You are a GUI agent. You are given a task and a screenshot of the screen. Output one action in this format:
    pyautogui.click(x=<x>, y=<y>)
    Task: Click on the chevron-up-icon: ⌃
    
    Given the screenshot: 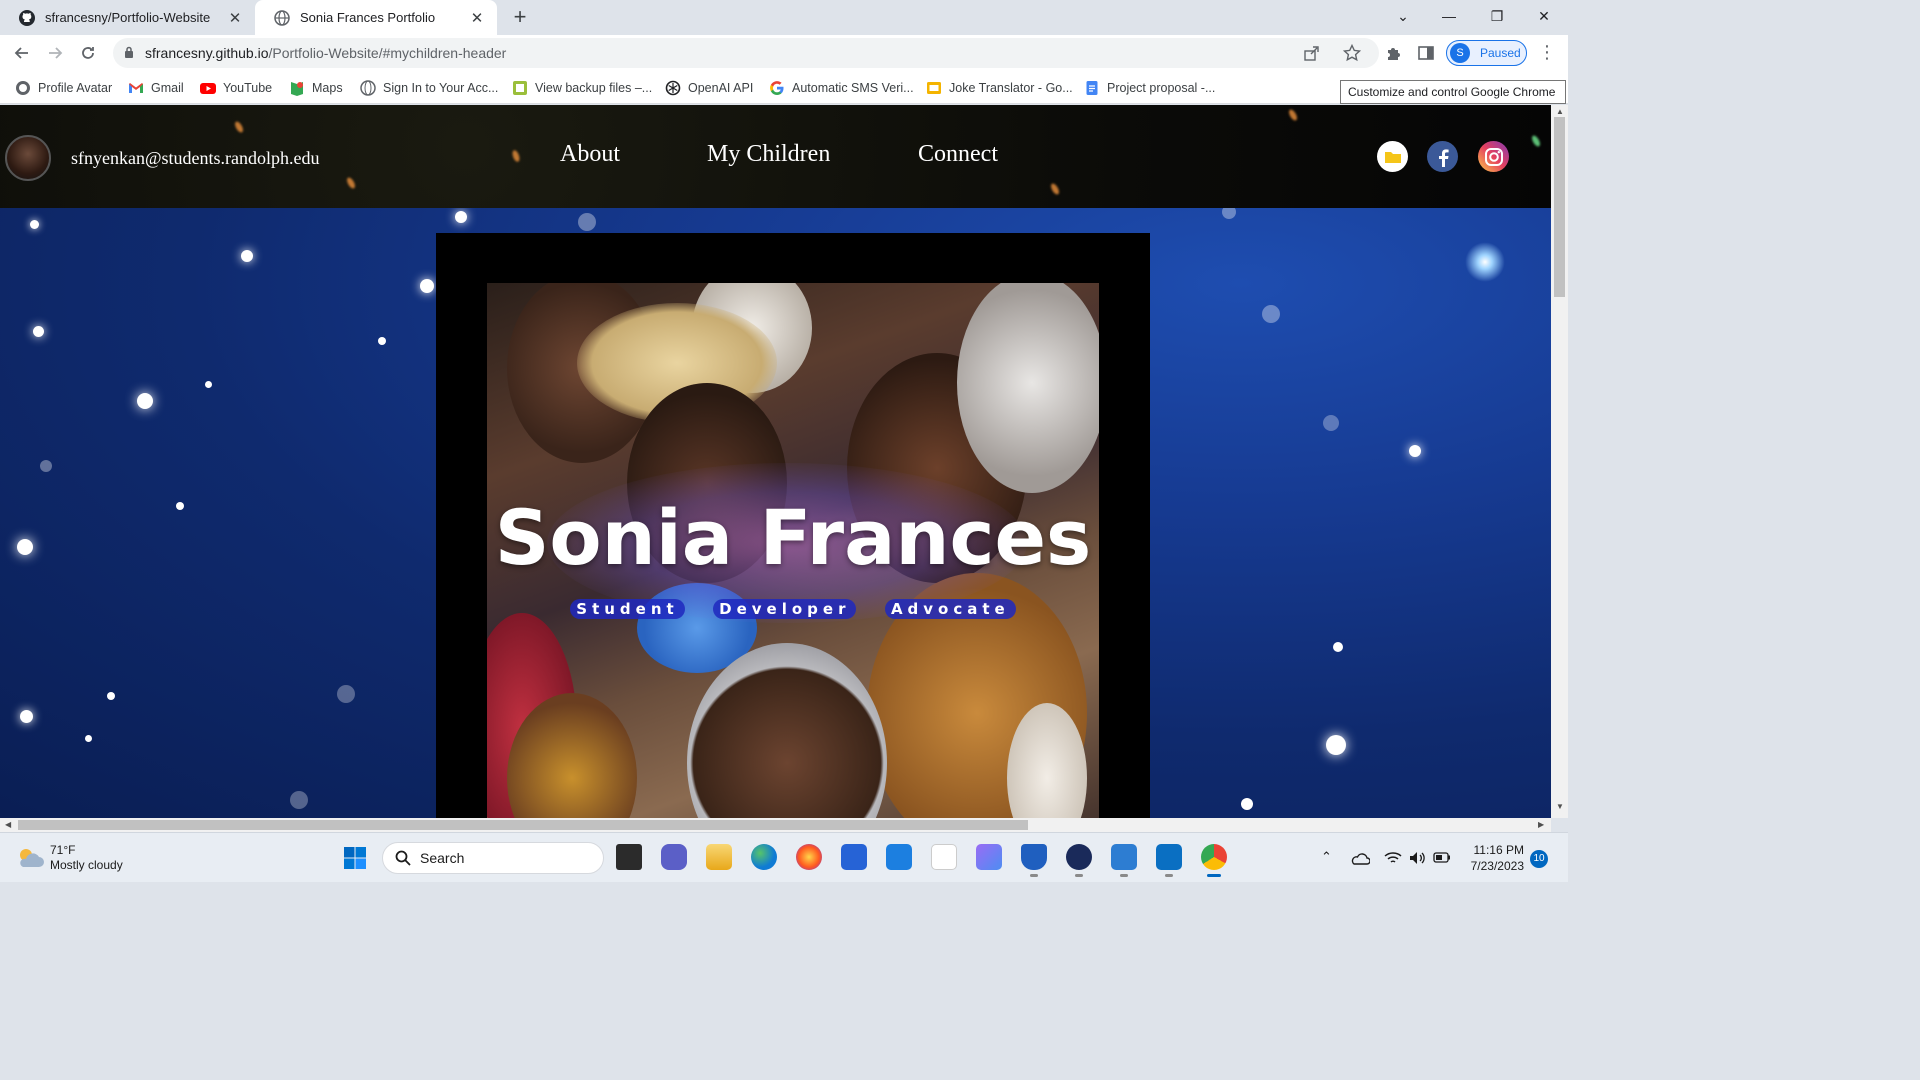 What is the action you would take?
    pyautogui.click(x=1326, y=857)
    